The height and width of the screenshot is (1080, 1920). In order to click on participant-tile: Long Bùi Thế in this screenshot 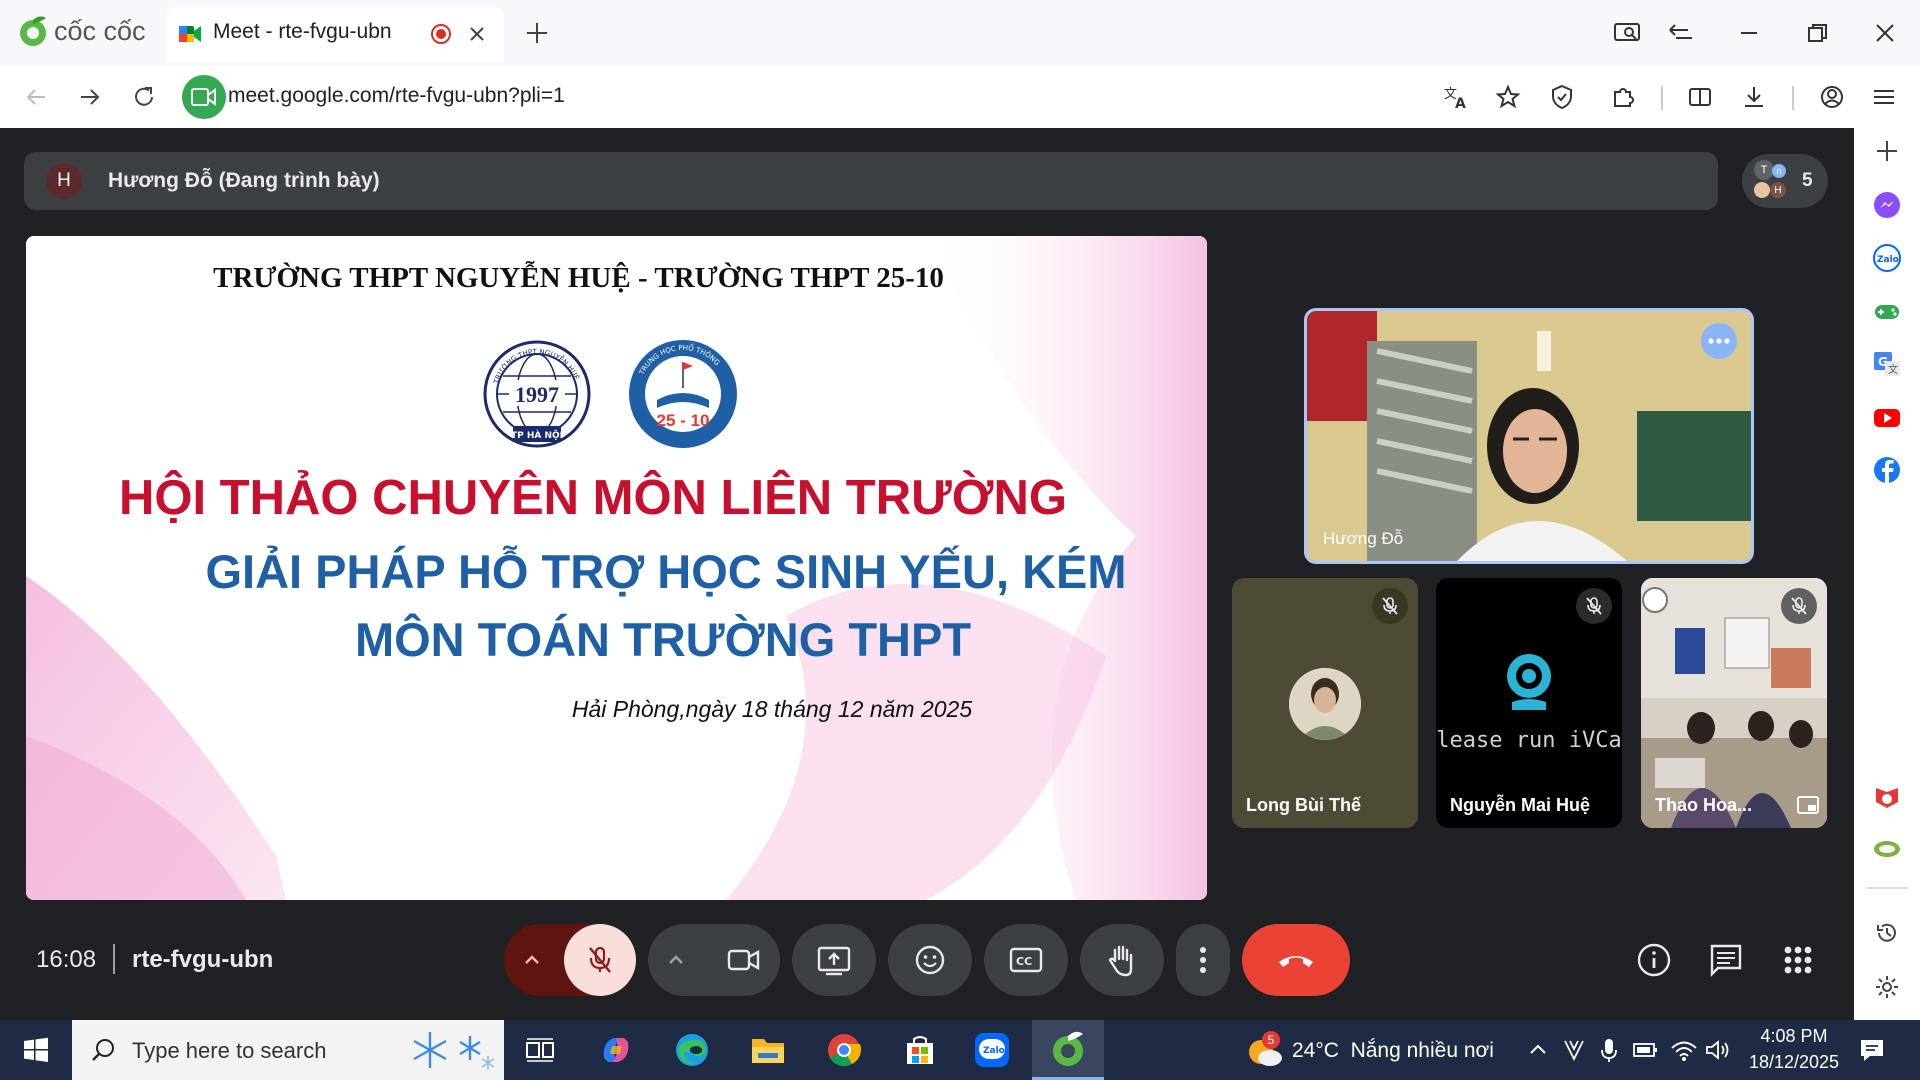, I will do `click(1325, 703)`.